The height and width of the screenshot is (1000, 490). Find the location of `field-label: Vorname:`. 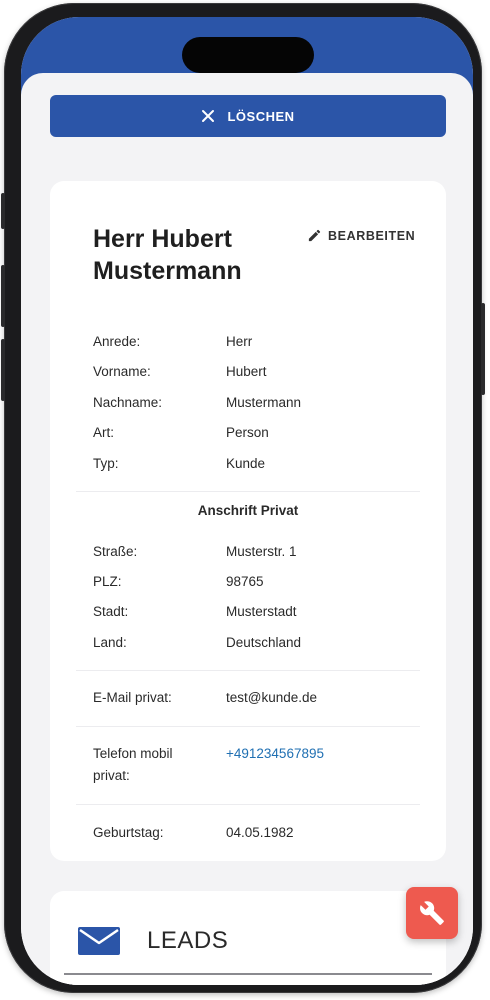

field-label: Vorname: is located at coordinates (122, 371).